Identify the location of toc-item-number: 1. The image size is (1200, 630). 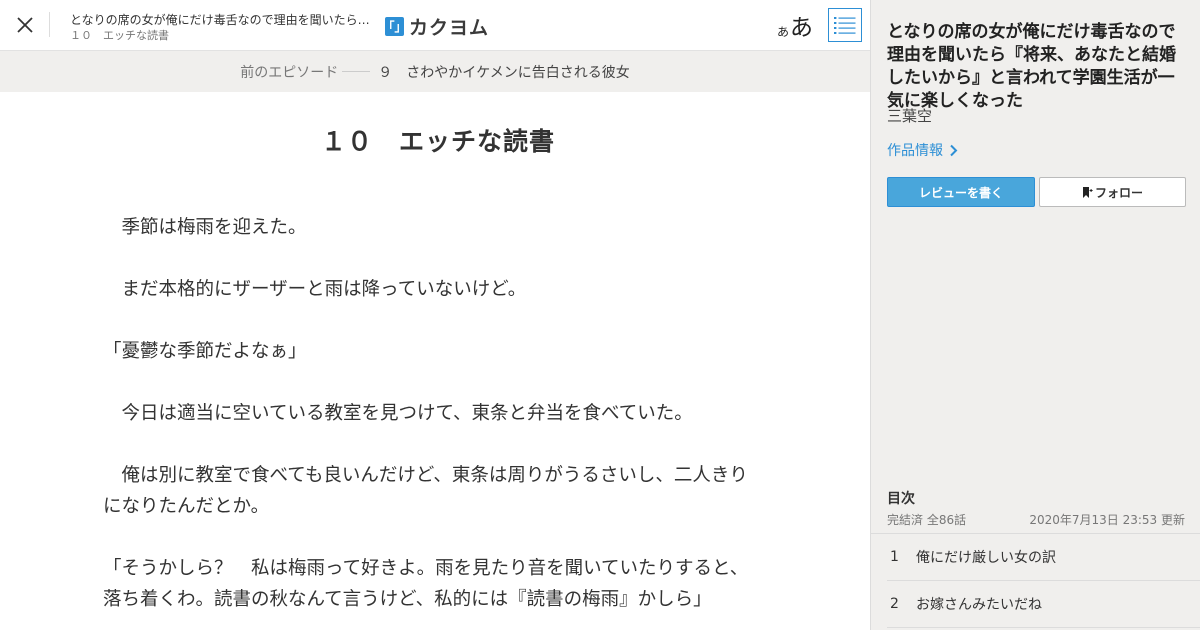
(894, 557).